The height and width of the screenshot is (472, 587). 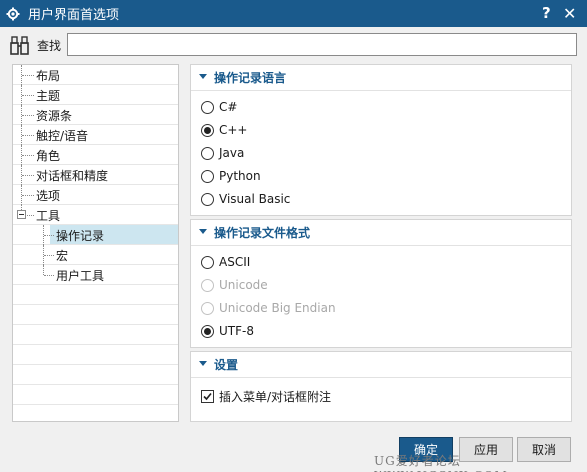 I want to click on radio-java: Java, so click(x=222, y=153).